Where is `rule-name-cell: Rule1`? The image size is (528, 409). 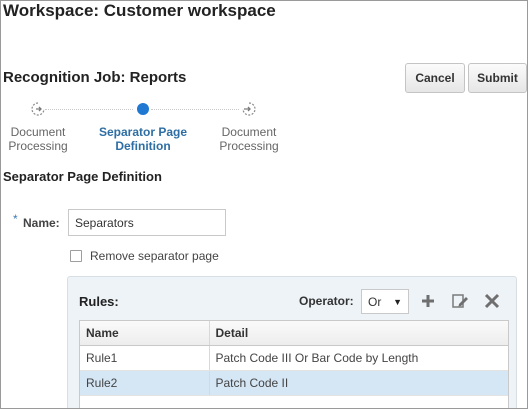
rule-name-cell: Rule1 is located at coordinates (144, 358).